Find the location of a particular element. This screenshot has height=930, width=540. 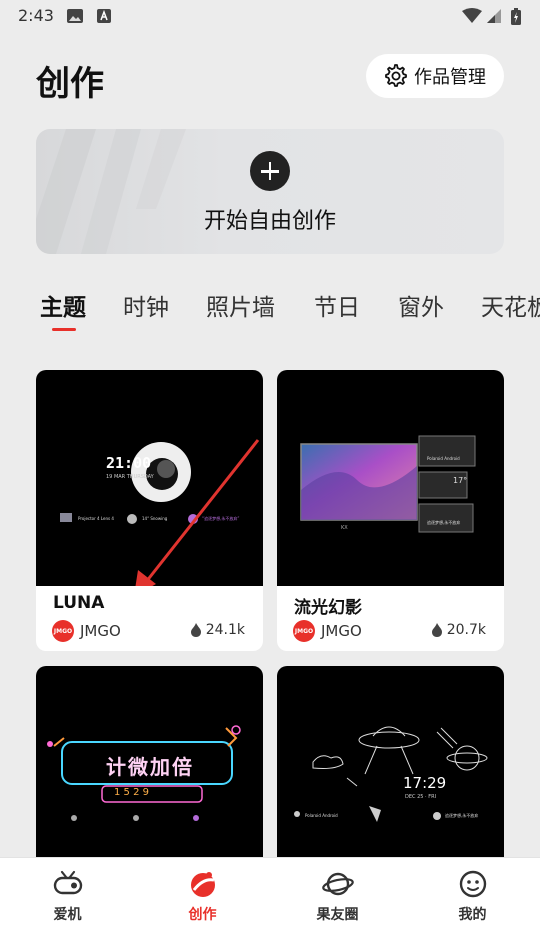

theme-name: LUNA is located at coordinates (79, 603).